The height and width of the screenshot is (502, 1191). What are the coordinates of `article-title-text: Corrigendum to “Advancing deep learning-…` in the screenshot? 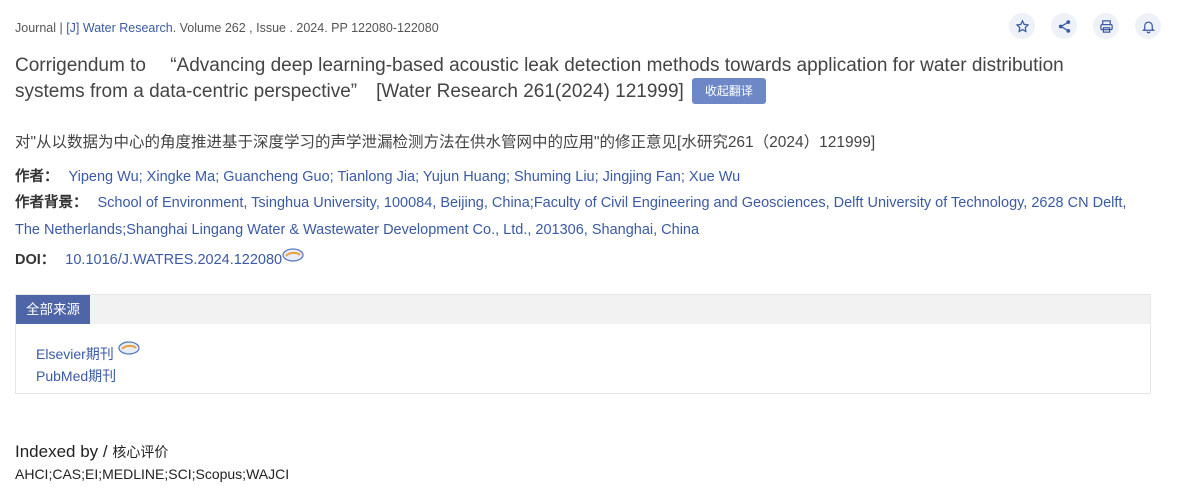 It's located at (539, 78).